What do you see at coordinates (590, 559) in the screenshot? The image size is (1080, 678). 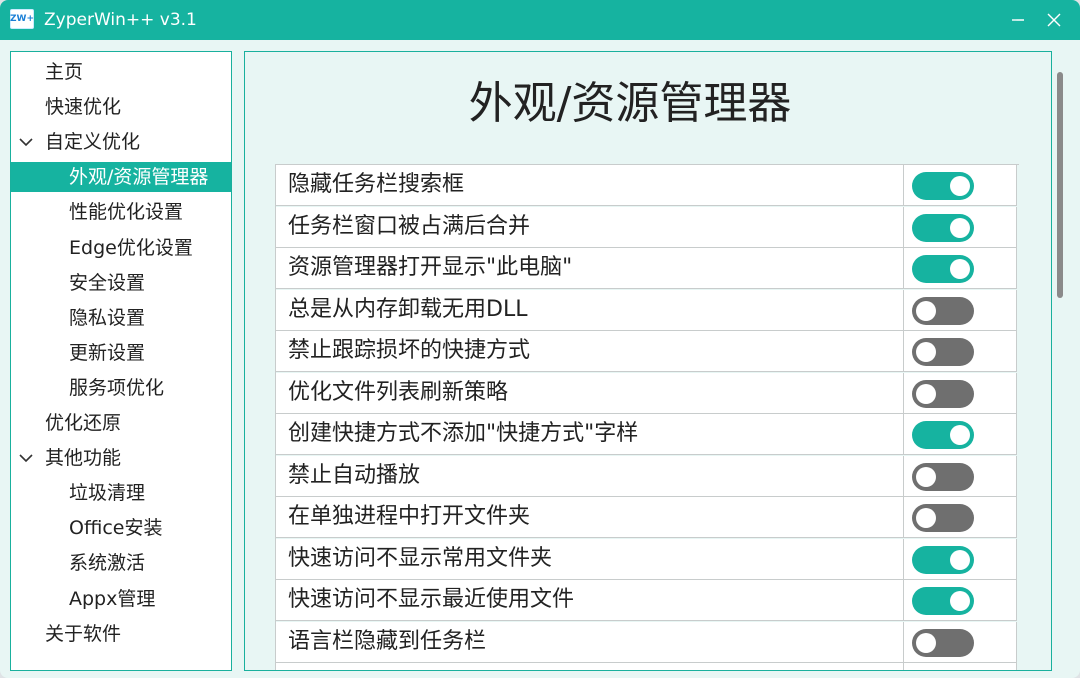 I see `setting-label: 快速访问不显示常用文件夹` at bounding box center [590, 559].